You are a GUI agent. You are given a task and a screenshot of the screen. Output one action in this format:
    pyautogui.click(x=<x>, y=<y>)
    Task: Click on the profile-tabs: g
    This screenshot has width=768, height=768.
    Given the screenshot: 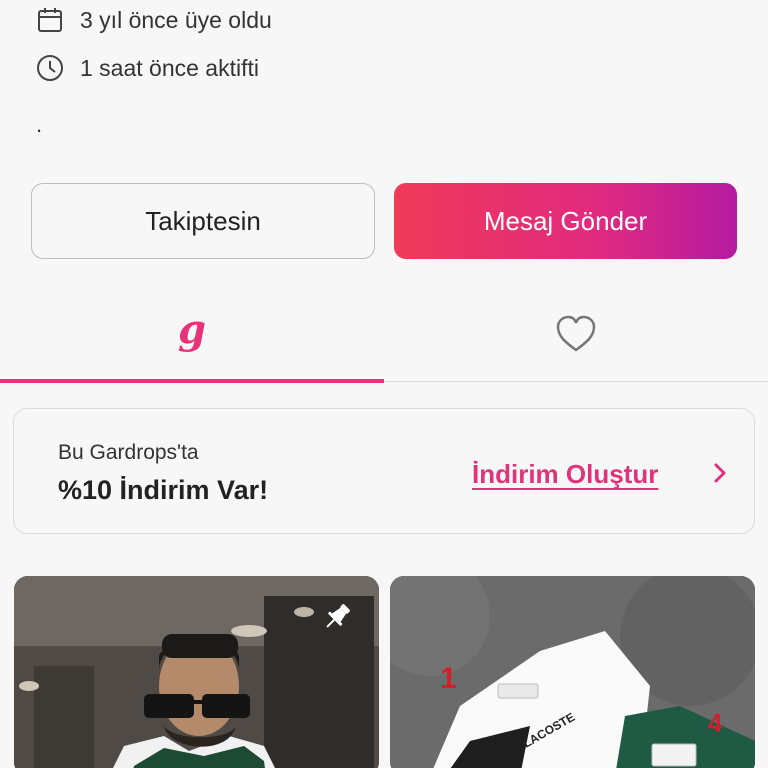 What is the action you would take?
    pyautogui.click(x=384, y=336)
    